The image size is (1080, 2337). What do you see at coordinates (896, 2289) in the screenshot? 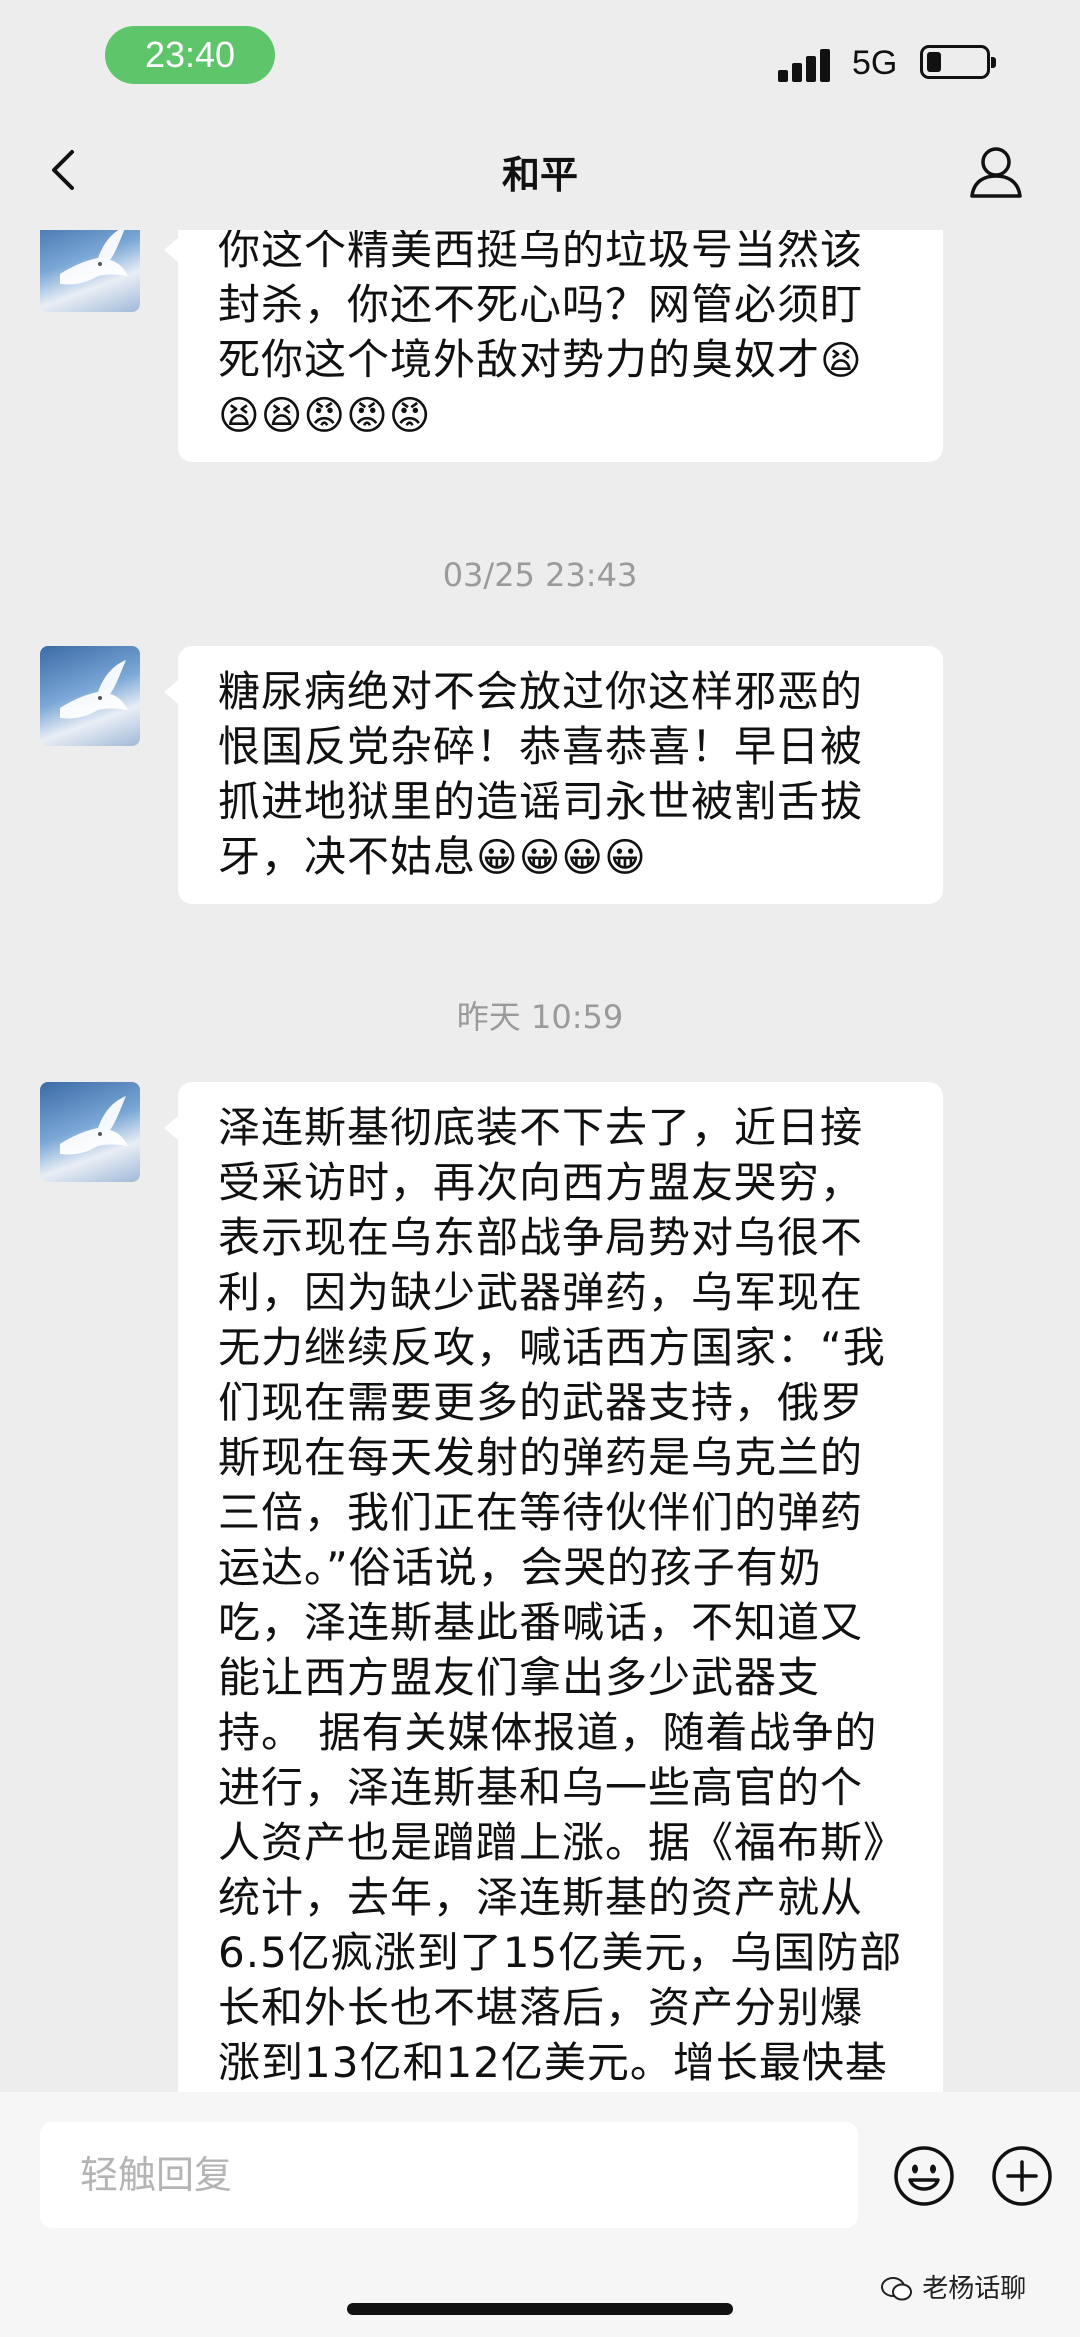
I see `wechat-icon` at bounding box center [896, 2289].